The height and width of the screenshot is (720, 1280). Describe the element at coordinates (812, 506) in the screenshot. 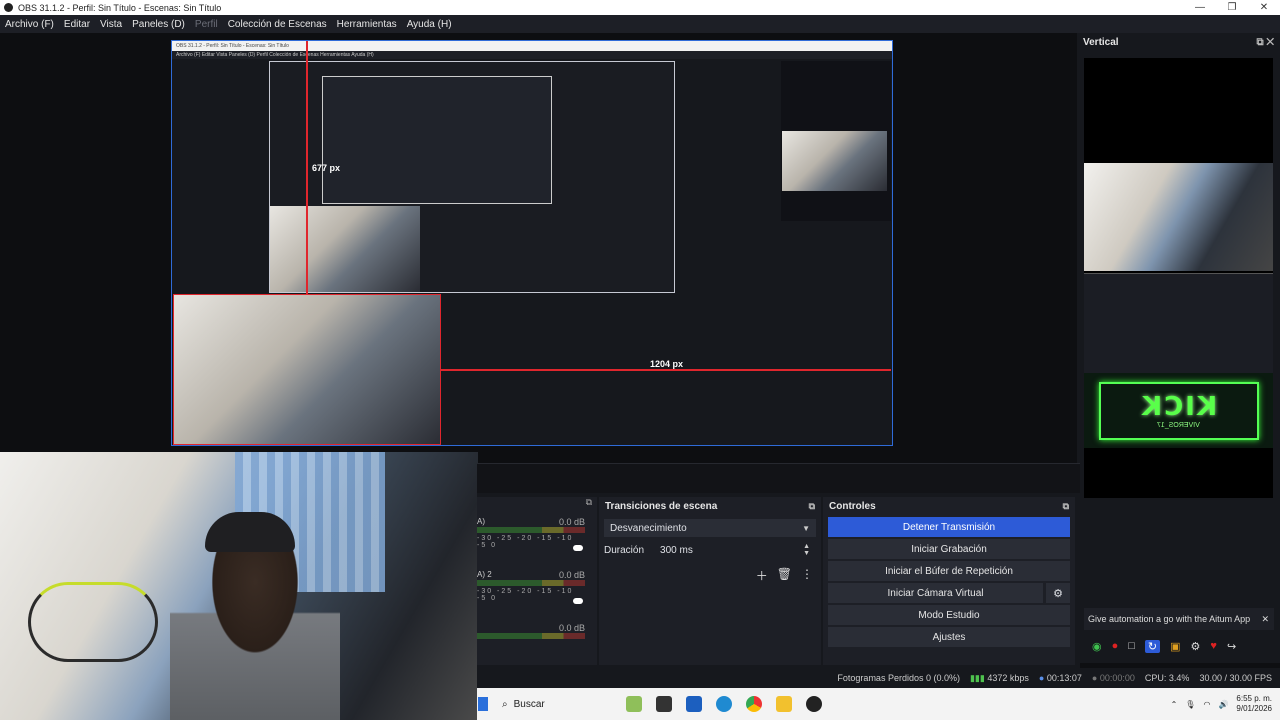

I see `transitions-popout-icon: ⧉` at that location.